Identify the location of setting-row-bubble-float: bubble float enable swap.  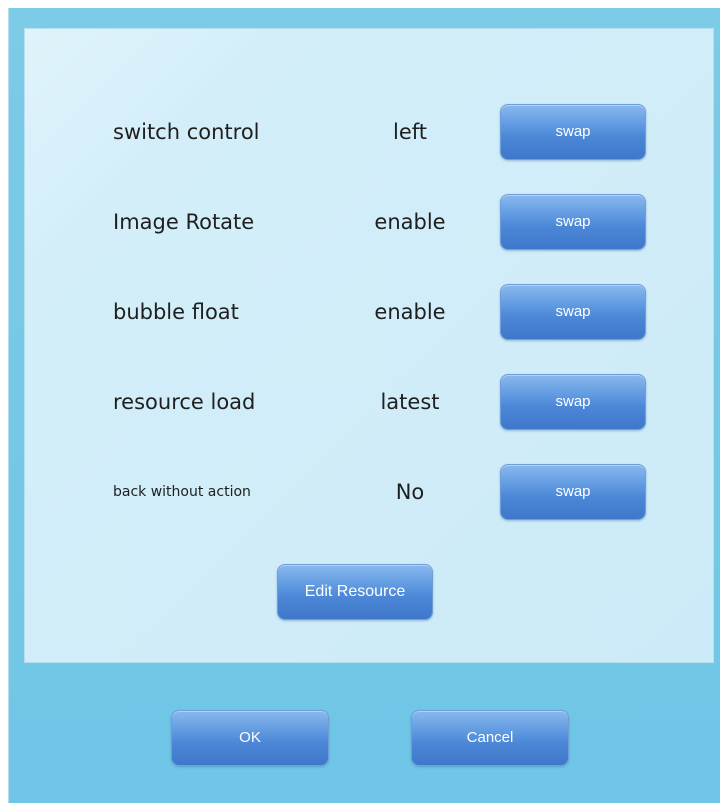
(370, 312).